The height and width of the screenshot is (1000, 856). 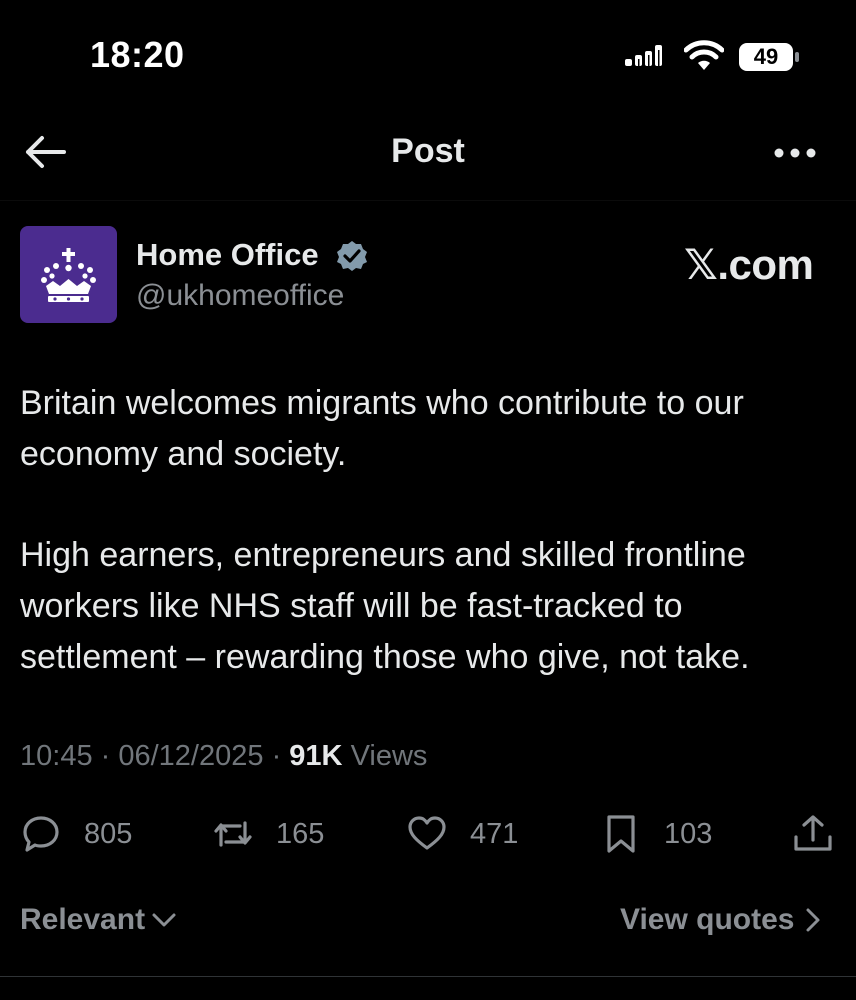 I want to click on x-com-watermark: 𝕏.com, so click(x=749, y=264).